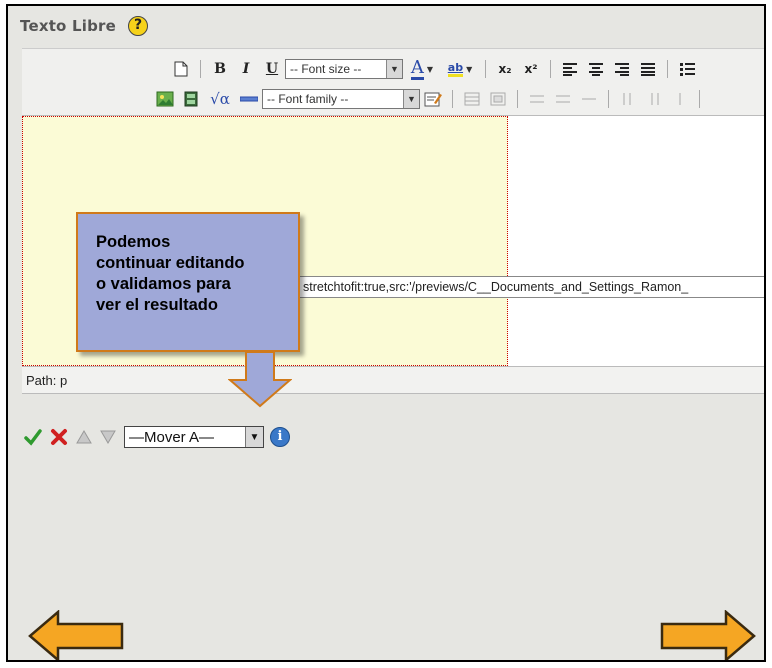  I want to click on font-size-select: -- Font size -- ▼, so click(344, 69).